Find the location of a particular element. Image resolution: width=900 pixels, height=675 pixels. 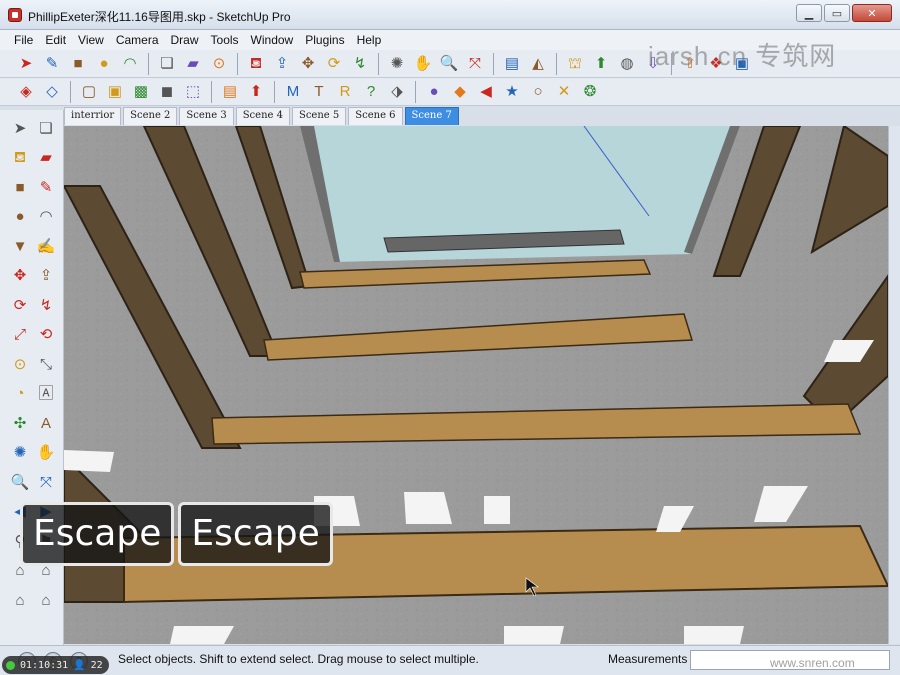

offset-icon: ⟲ is located at coordinates (46, 335).